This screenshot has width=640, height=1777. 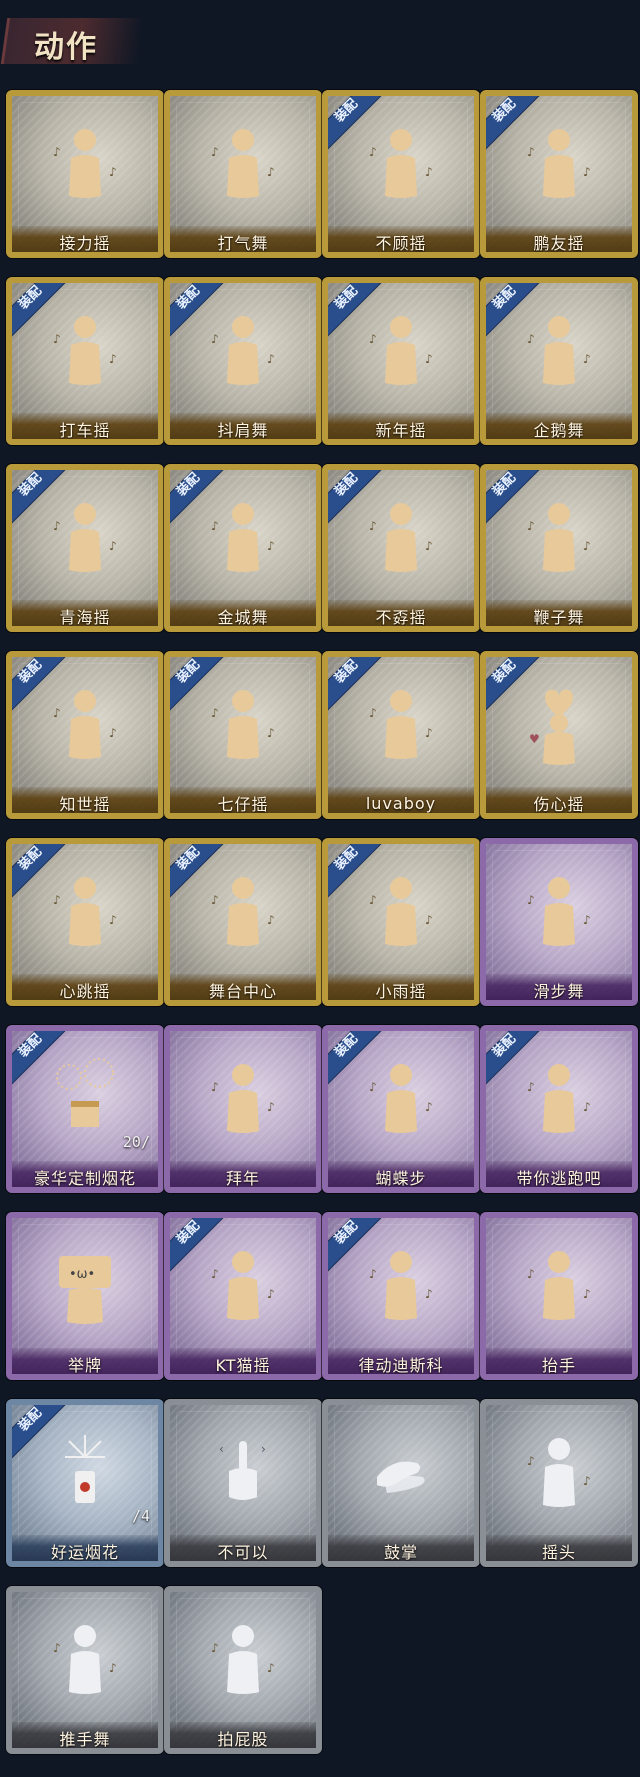 I want to click on emote-card: ♪ ♪ 装配 心跳摇, so click(x=85, y=922).